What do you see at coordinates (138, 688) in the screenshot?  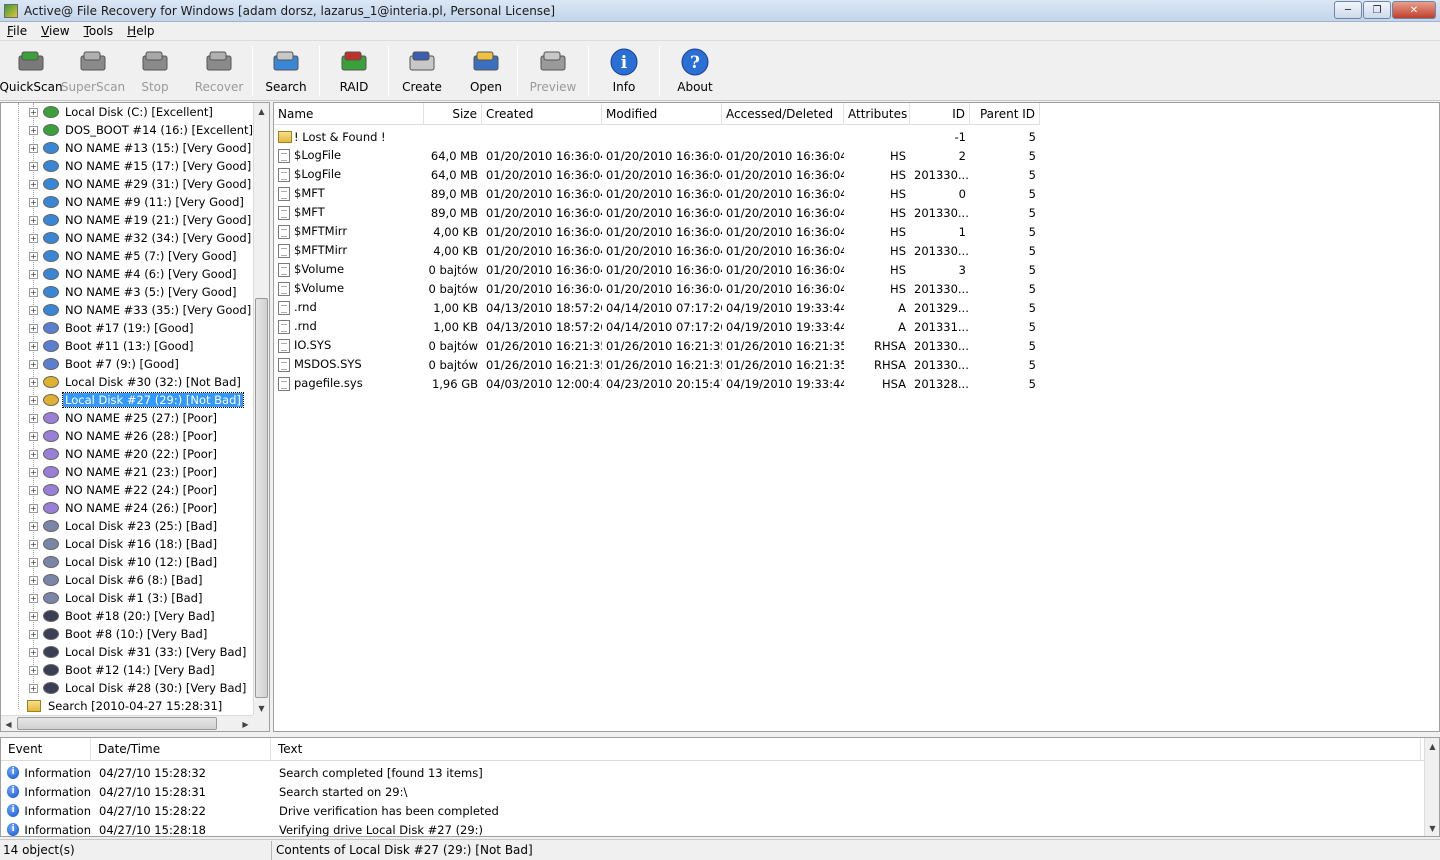 I see `tree-item-drive: + Local Disk #28 (30:) [Very Bad]` at bounding box center [138, 688].